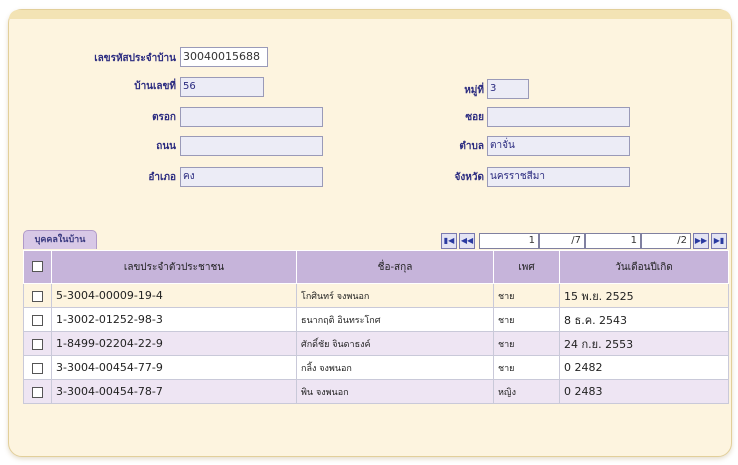 The height and width of the screenshot is (465, 738). Describe the element at coordinates (449, 241) in the screenshot. I see `first-page-icon: ▮◀` at that location.